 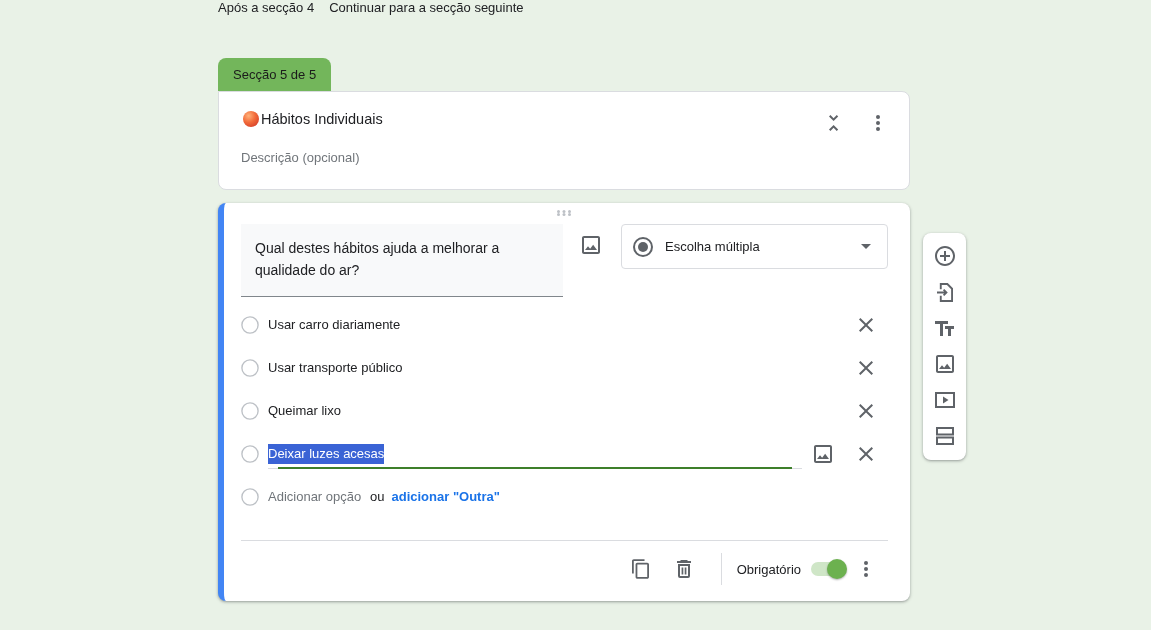 I want to click on caret-icon, so click(x=866, y=246).